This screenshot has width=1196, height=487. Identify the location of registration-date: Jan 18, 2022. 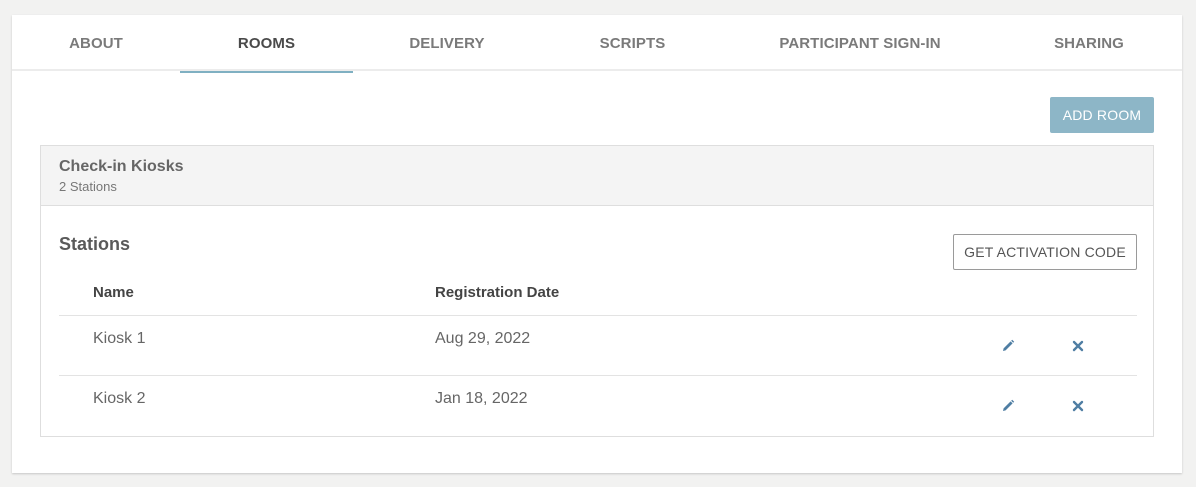
(481, 398).